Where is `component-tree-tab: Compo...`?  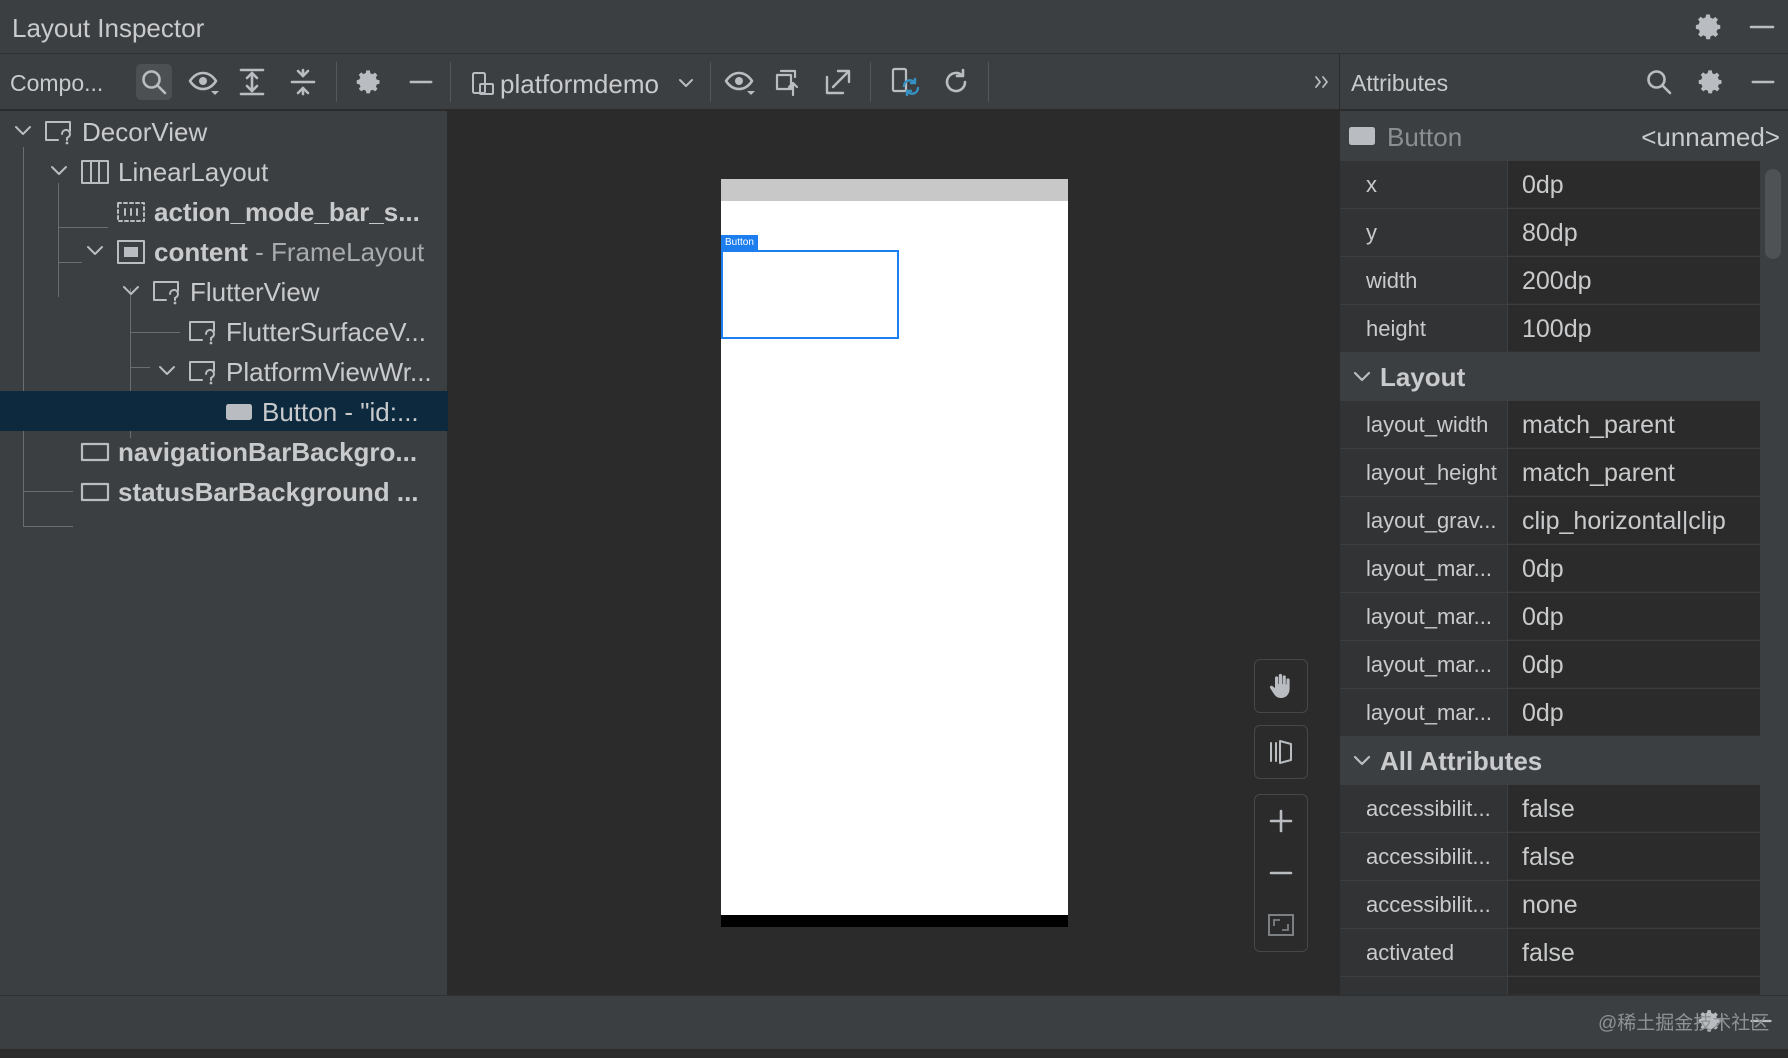 component-tree-tab: Compo... is located at coordinates (56, 83).